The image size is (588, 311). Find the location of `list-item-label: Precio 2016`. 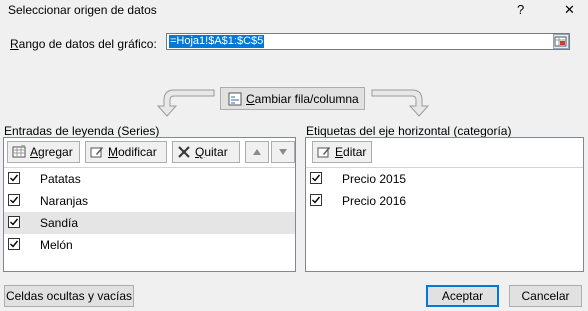

list-item-label: Precio 2016 is located at coordinates (374, 201).